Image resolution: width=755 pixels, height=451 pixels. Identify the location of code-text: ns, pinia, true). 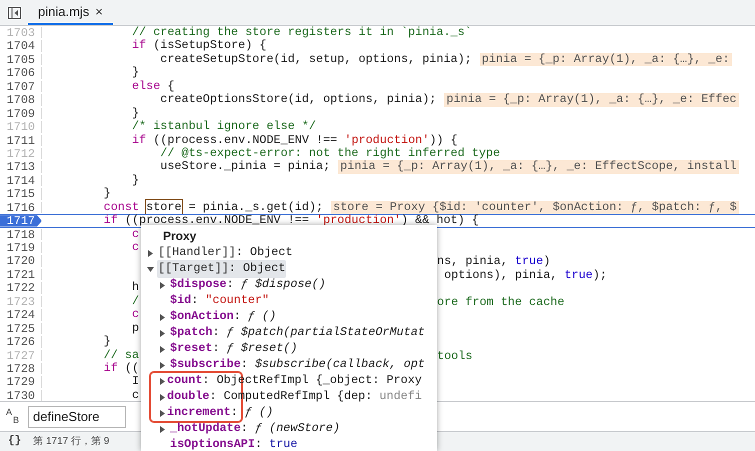
(493, 262).